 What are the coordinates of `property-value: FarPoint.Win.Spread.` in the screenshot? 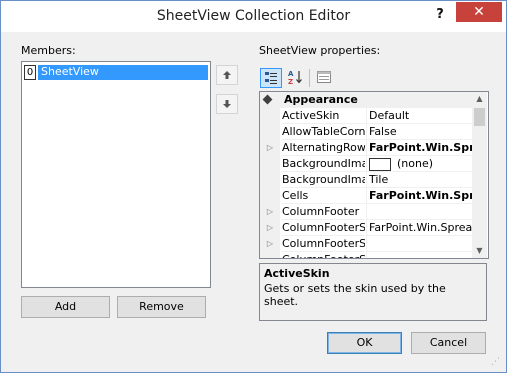 It's located at (419, 228).